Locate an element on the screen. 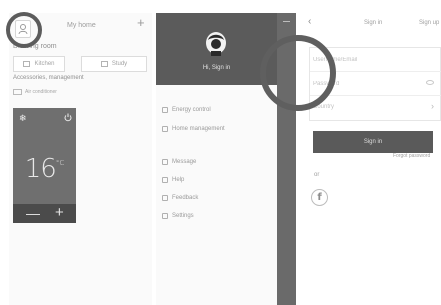  home-title: My home is located at coordinates (81, 25).